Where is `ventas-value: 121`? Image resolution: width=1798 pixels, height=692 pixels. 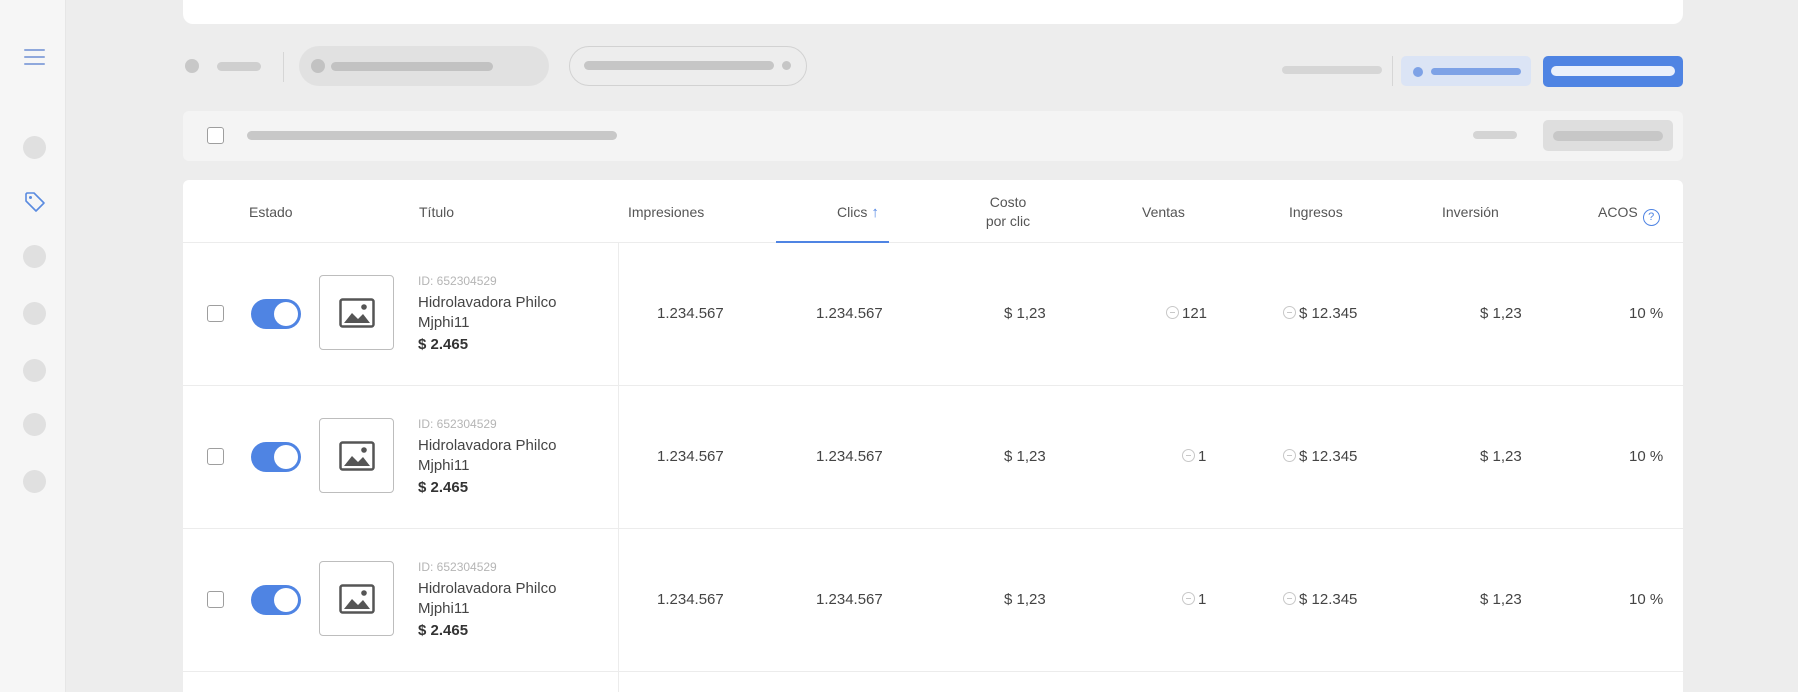
ventas-value: 121 is located at coordinates (1195, 313).